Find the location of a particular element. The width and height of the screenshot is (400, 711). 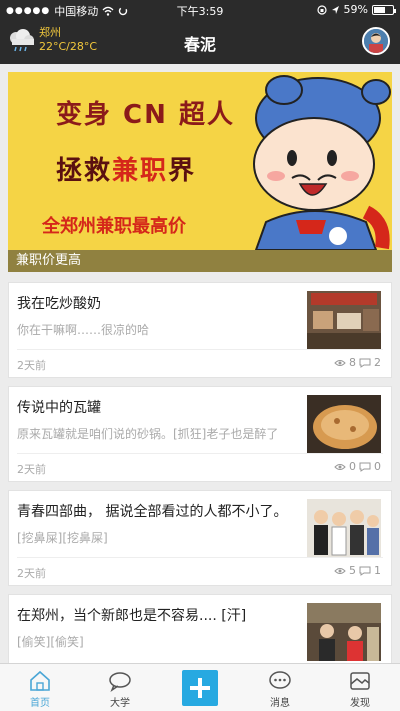

tab-university: 大学 is located at coordinates (120, 687).